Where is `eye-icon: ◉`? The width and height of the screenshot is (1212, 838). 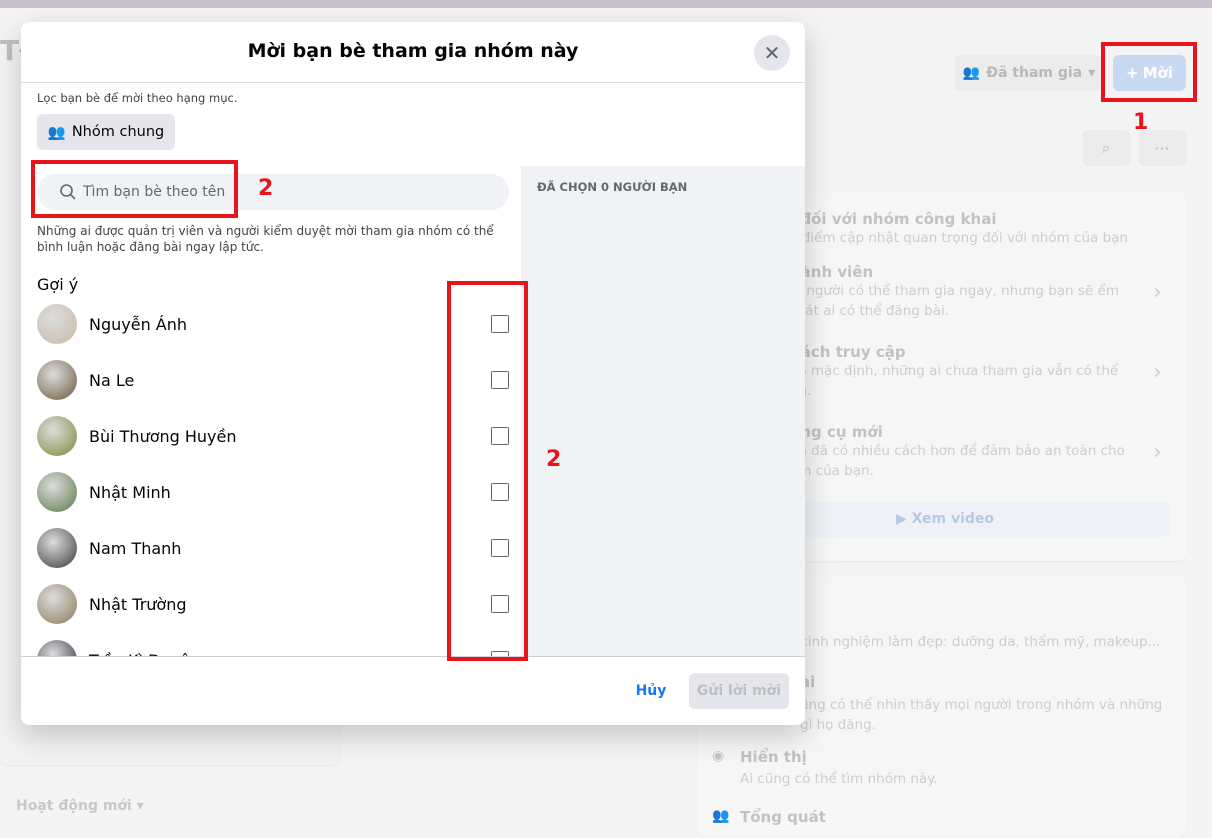 eye-icon: ◉ is located at coordinates (718, 756).